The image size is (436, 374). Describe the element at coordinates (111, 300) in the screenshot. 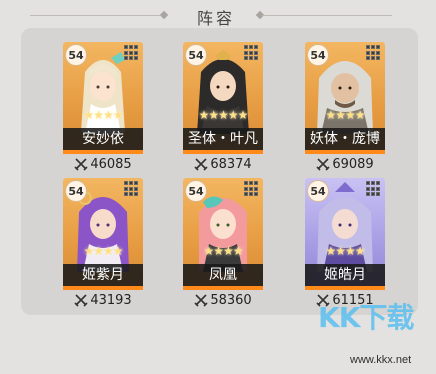

I see `power-value: 43193` at that location.